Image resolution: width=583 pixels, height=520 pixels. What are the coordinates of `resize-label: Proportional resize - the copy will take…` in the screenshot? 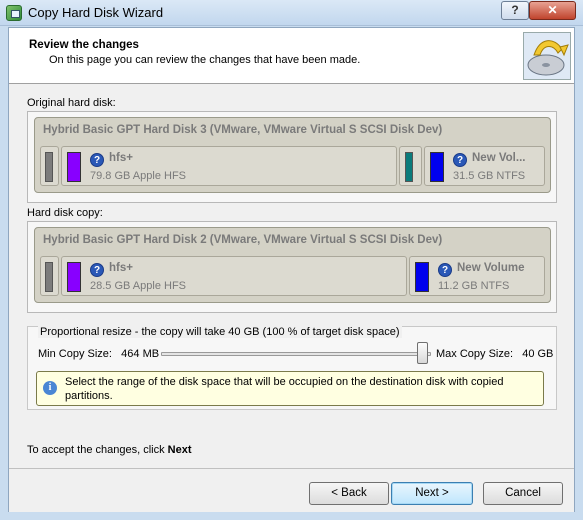 It's located at (220, 332).